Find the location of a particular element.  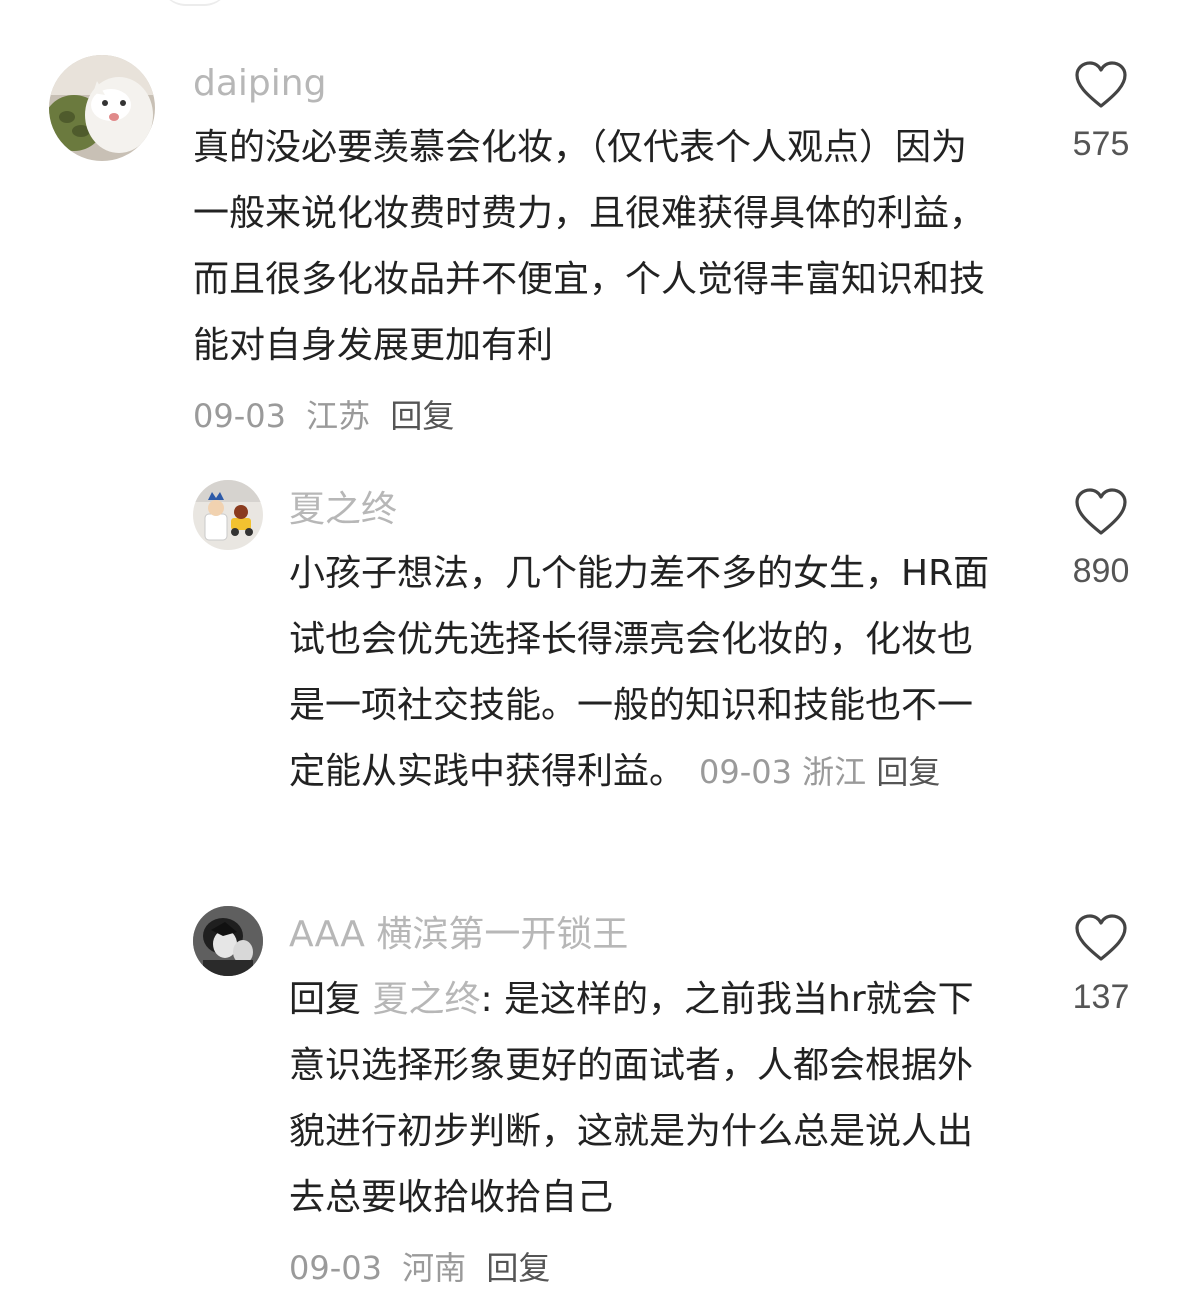

reply-target-username: 夏之终 is located at coordinates (426, 999).